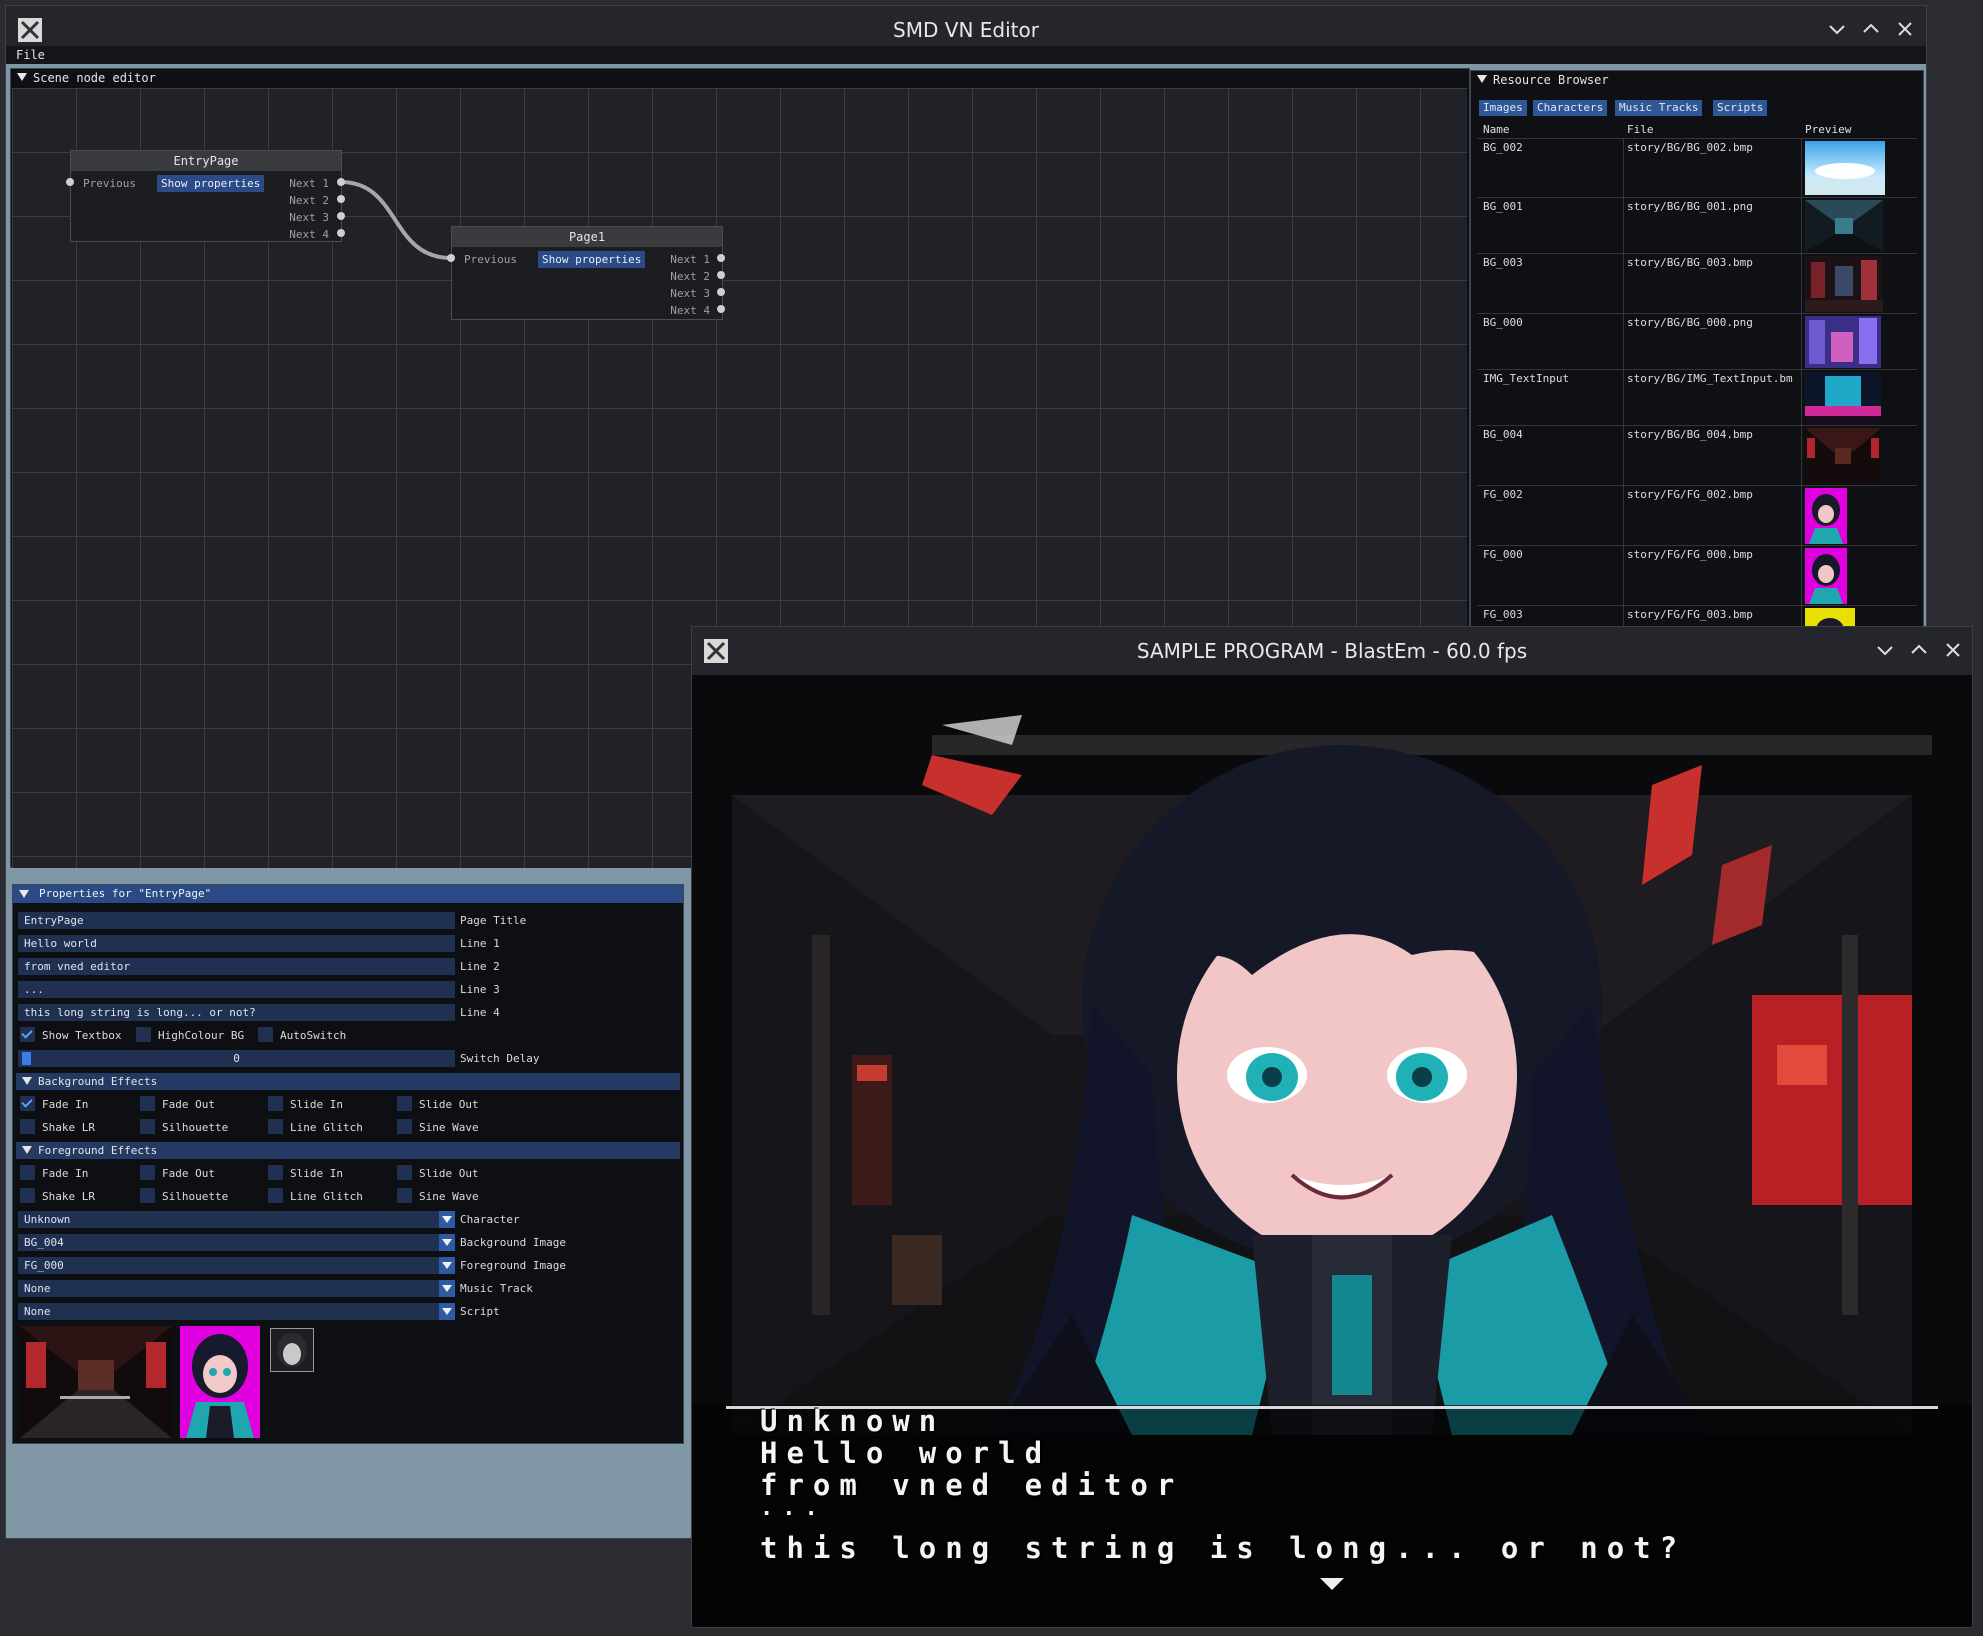 The height and width of the screenshot is (1636, 1983). What do you see at coordinates (147, 1126) in the screenshot?
I see `bg-silhouette-checkbox` at bounding box center [147, 1126].